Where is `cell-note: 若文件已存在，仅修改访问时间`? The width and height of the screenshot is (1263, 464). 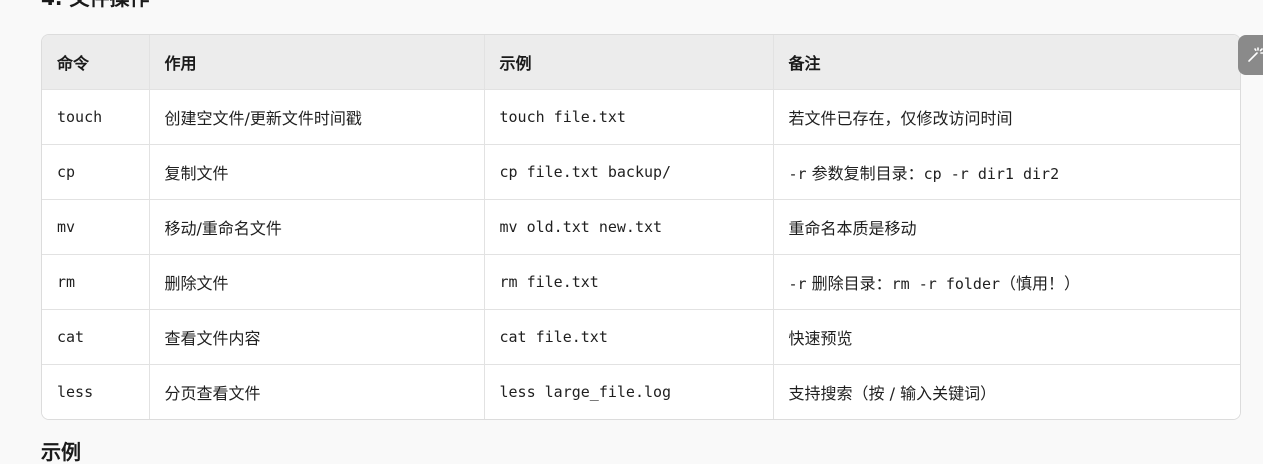 cell-note: 若文件已存在，仅修改访问时间 is located at coordinates (1006, 117).